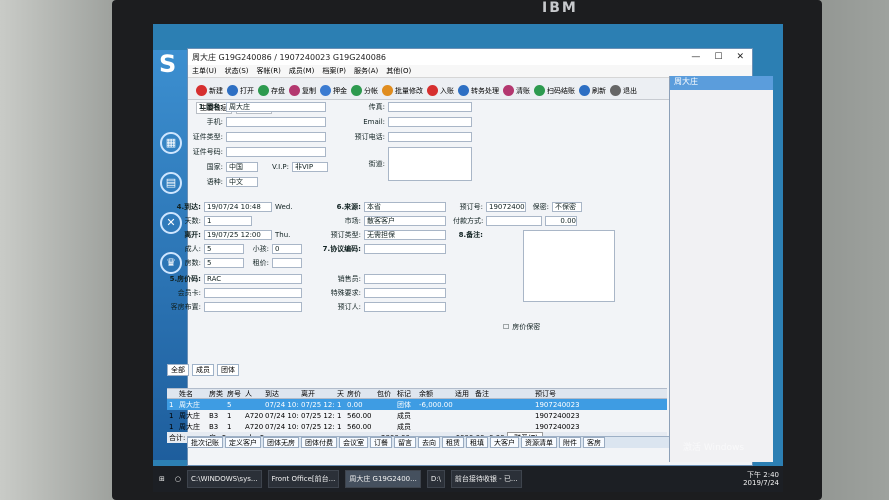  Describe the element at coordinates (302, 71) in the screenshot. I see `menu-item: 成员(M)` at that location.